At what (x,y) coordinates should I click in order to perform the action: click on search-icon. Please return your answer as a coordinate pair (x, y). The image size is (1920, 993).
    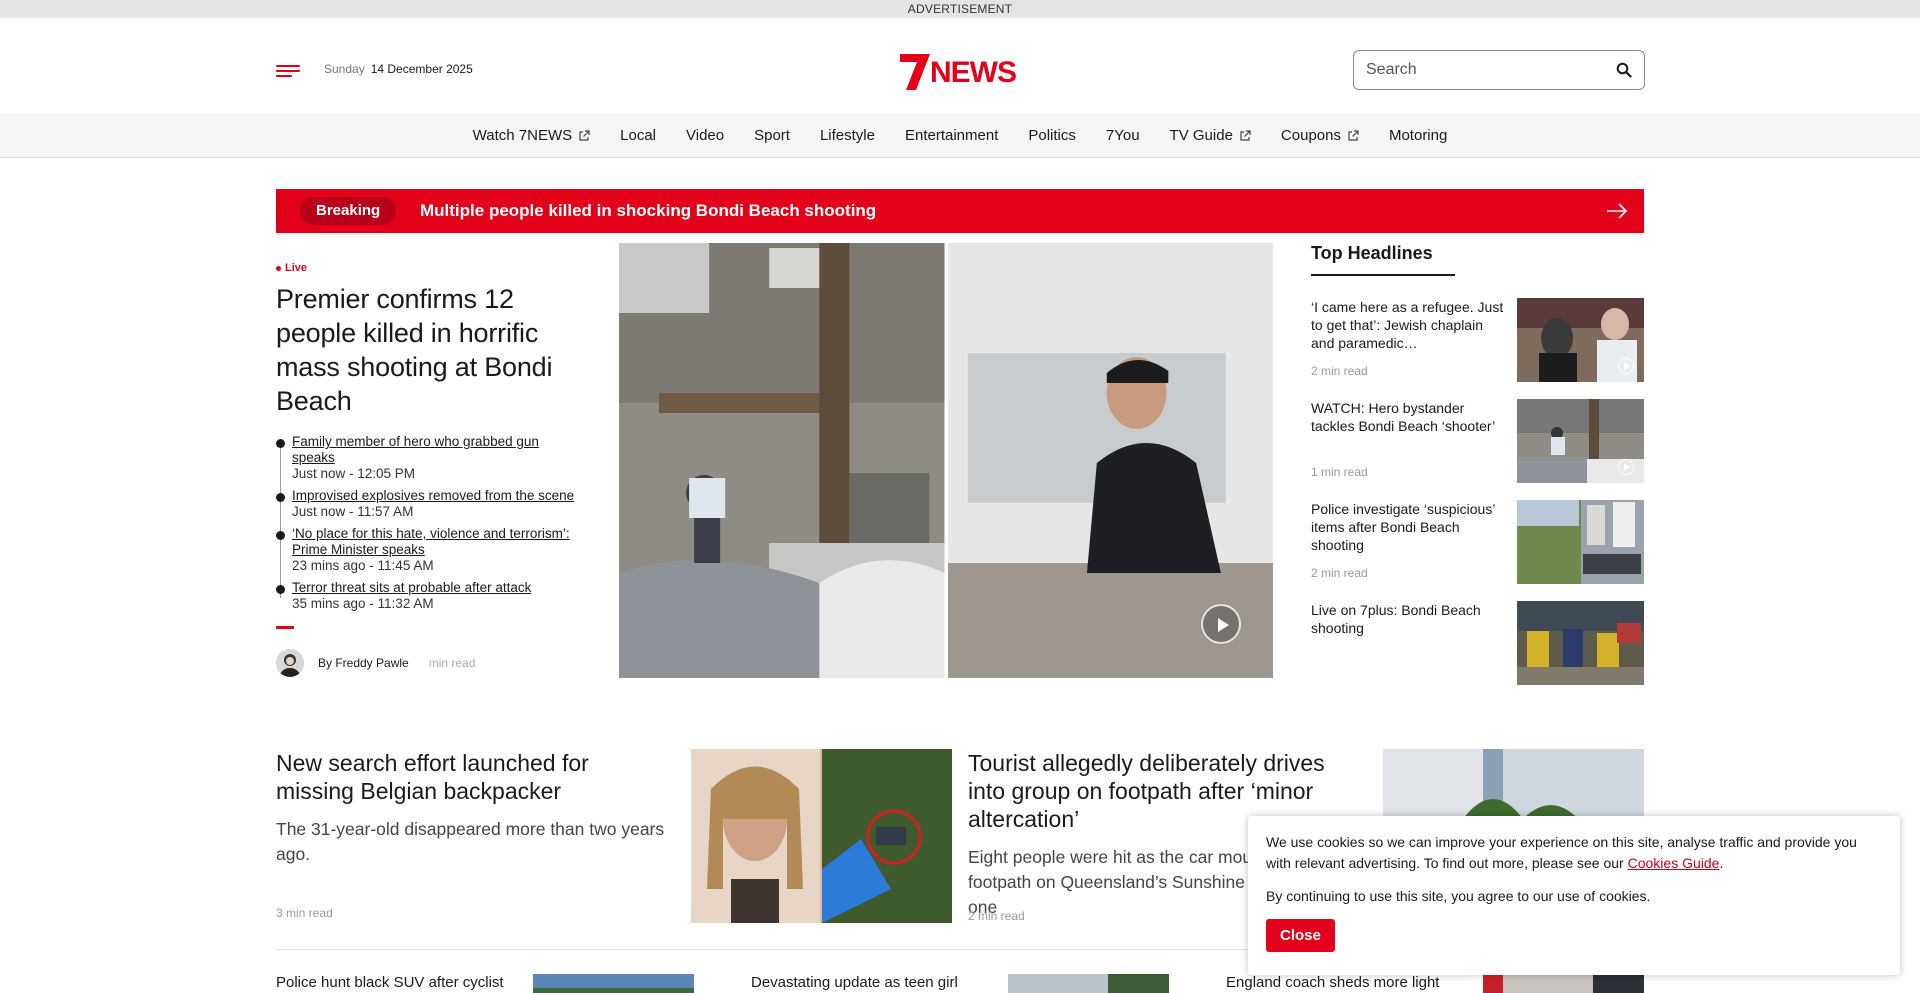
    Looking at the image, I should click on (1624, 70).